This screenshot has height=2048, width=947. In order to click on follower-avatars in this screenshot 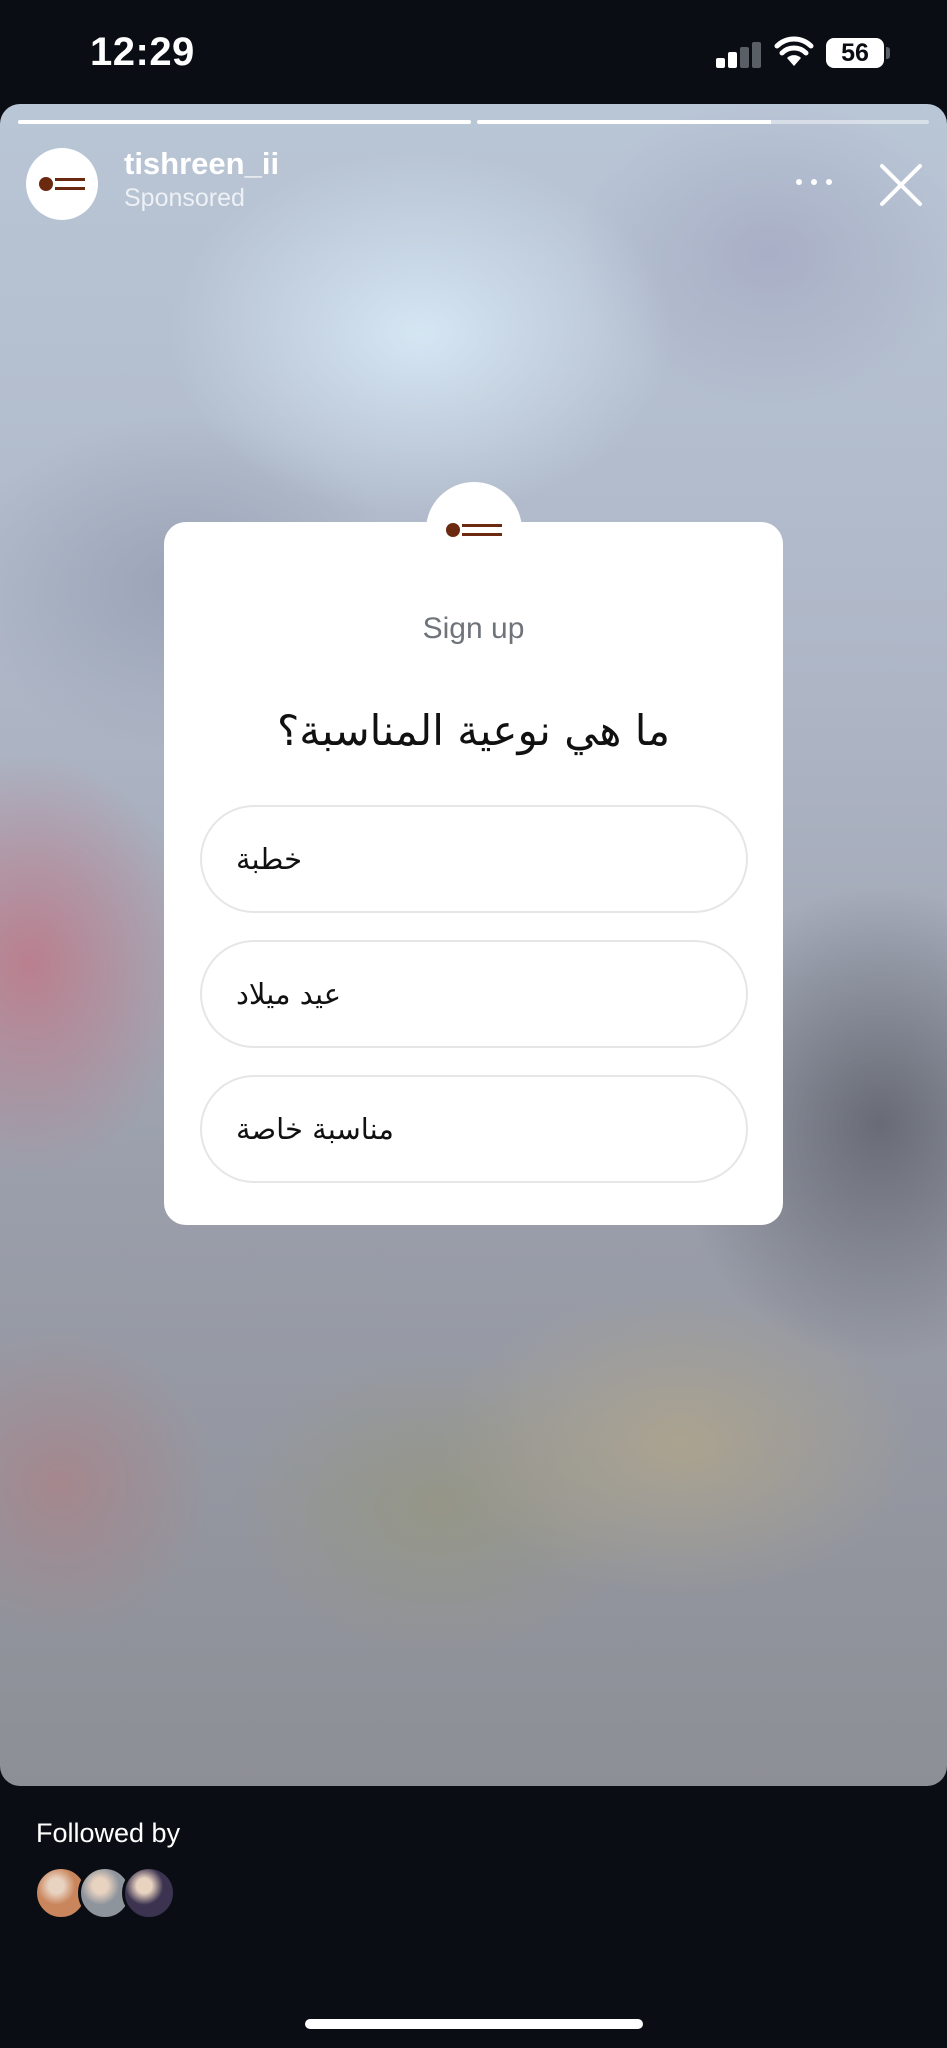, I will do `click(114, 1894)`.